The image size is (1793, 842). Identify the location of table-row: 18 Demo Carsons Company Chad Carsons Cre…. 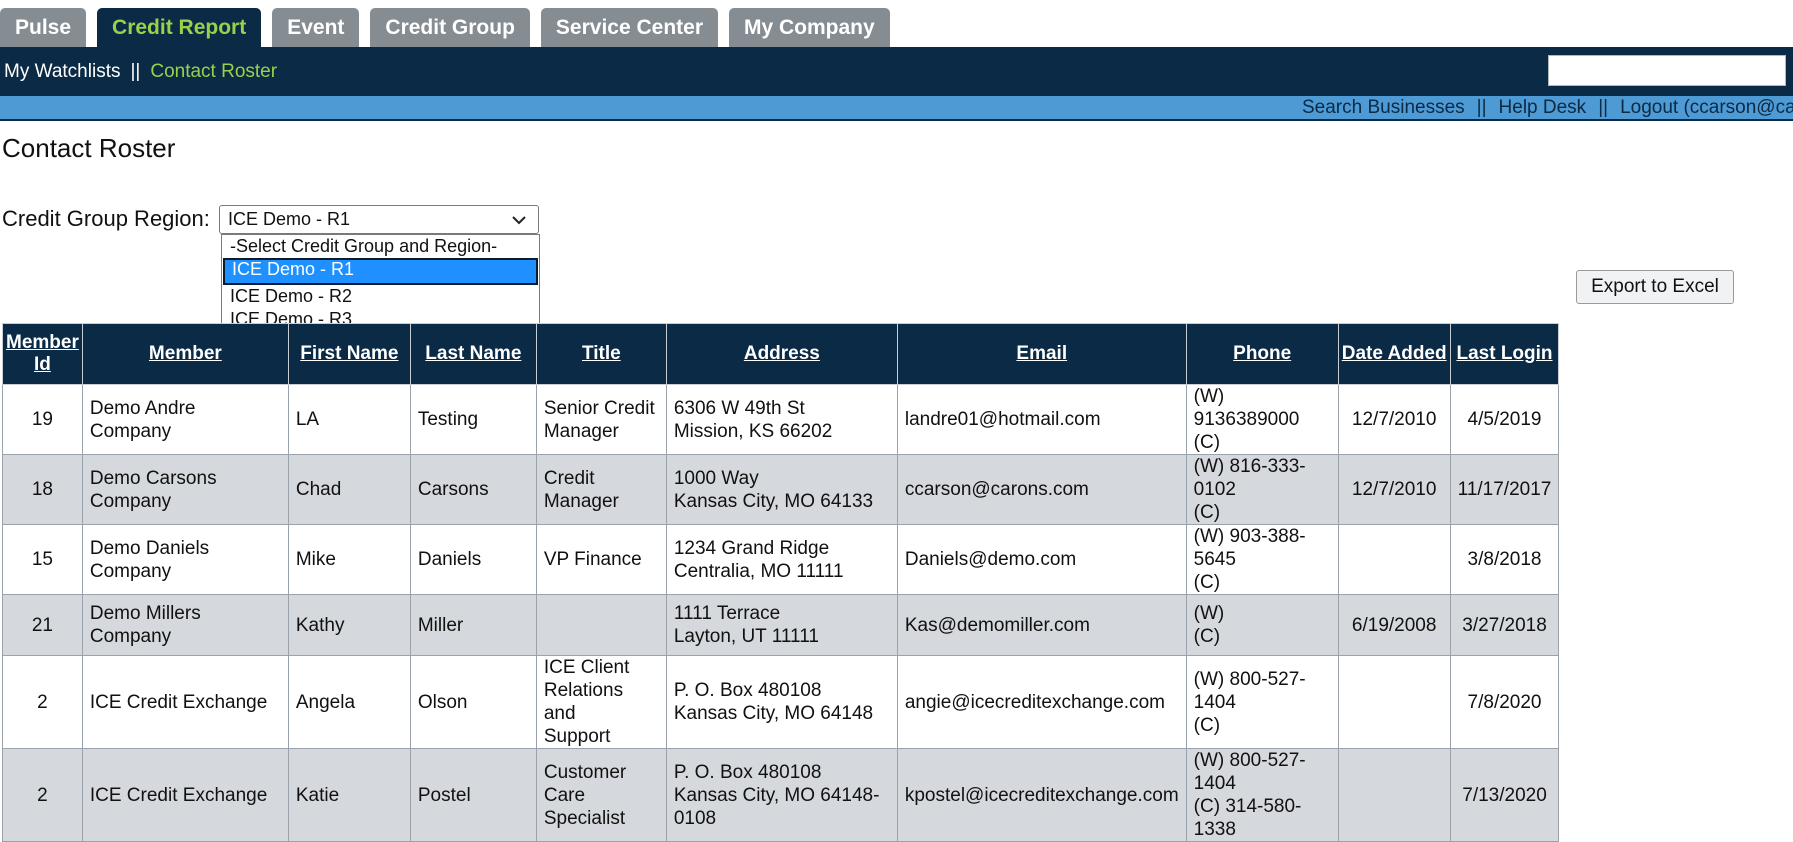
(781, 489).